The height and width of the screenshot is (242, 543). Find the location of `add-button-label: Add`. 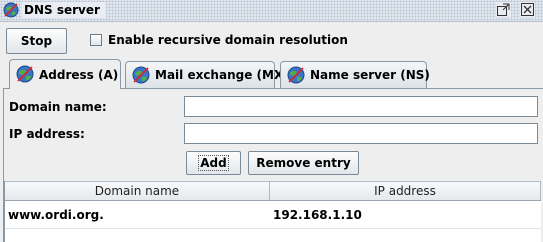

add-button-label: Add is located at coordinates (213, 163).